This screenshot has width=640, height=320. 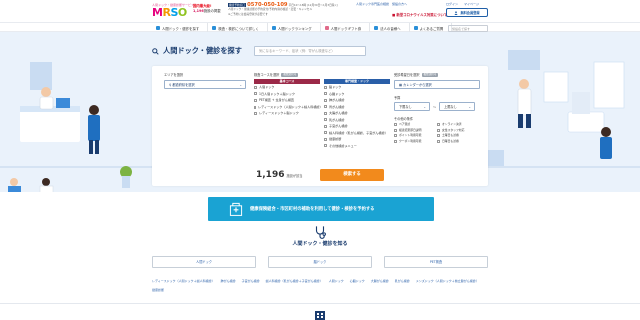 I want to click on exam-tile: 人間ドック, so click(x=204, y=262).